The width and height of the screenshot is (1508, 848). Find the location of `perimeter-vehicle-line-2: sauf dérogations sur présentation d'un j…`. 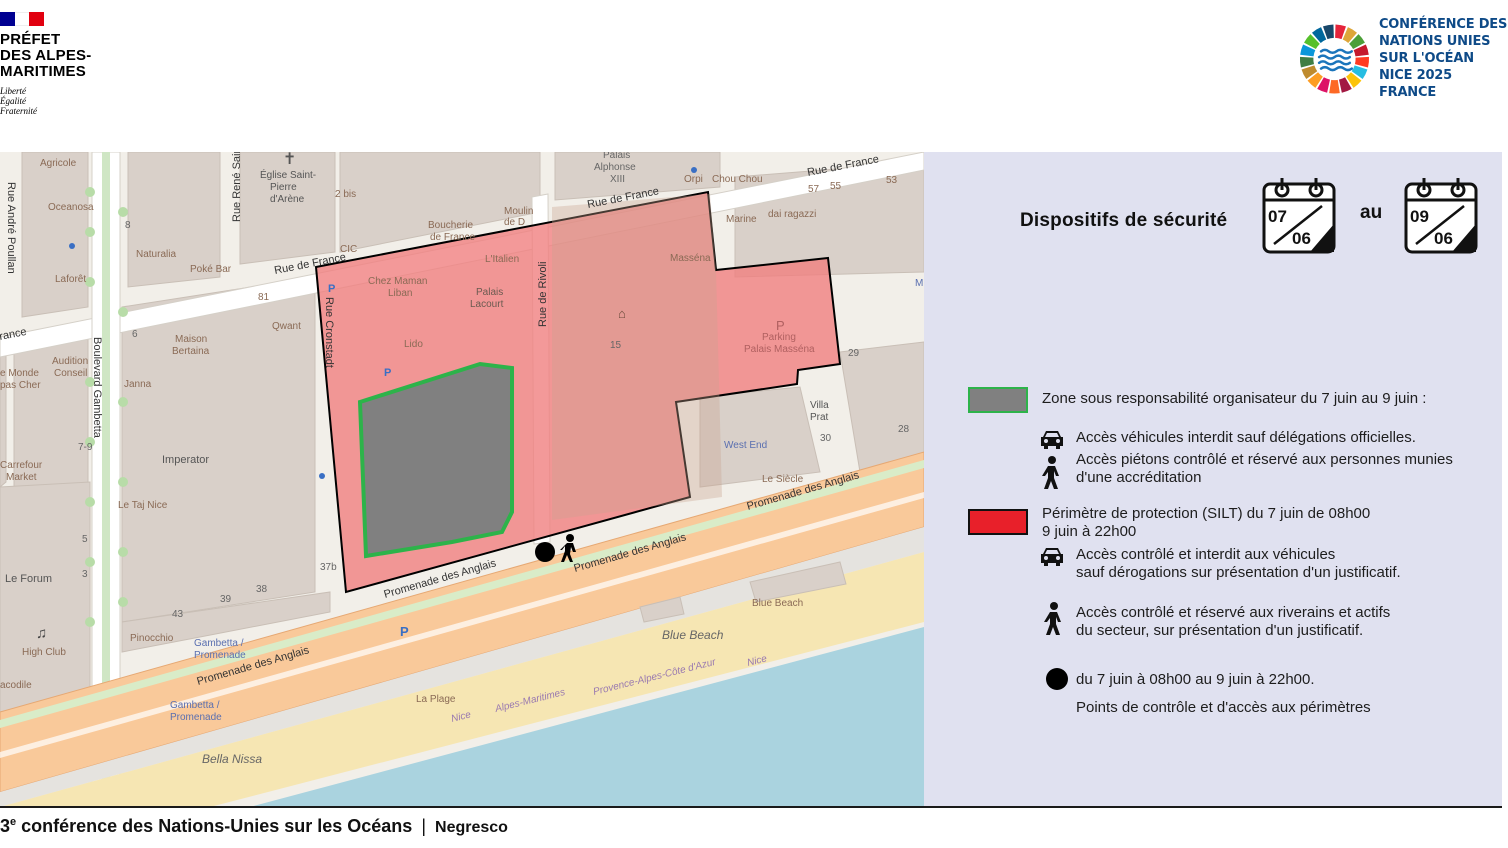

perimeter-vehicle-line-2: sauf dérogations sur présentation d'un j… is located at coordinates (1238, 572).